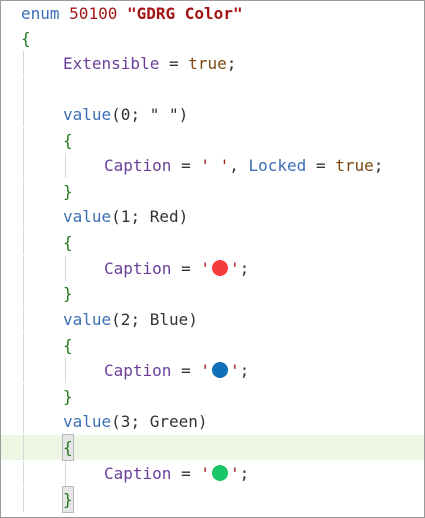 The width and height of the screenshot is (425, 518). Describe the element at coordinates (68, 499) in the screenshot. I see `value-close-brace-matched: }` at that location.